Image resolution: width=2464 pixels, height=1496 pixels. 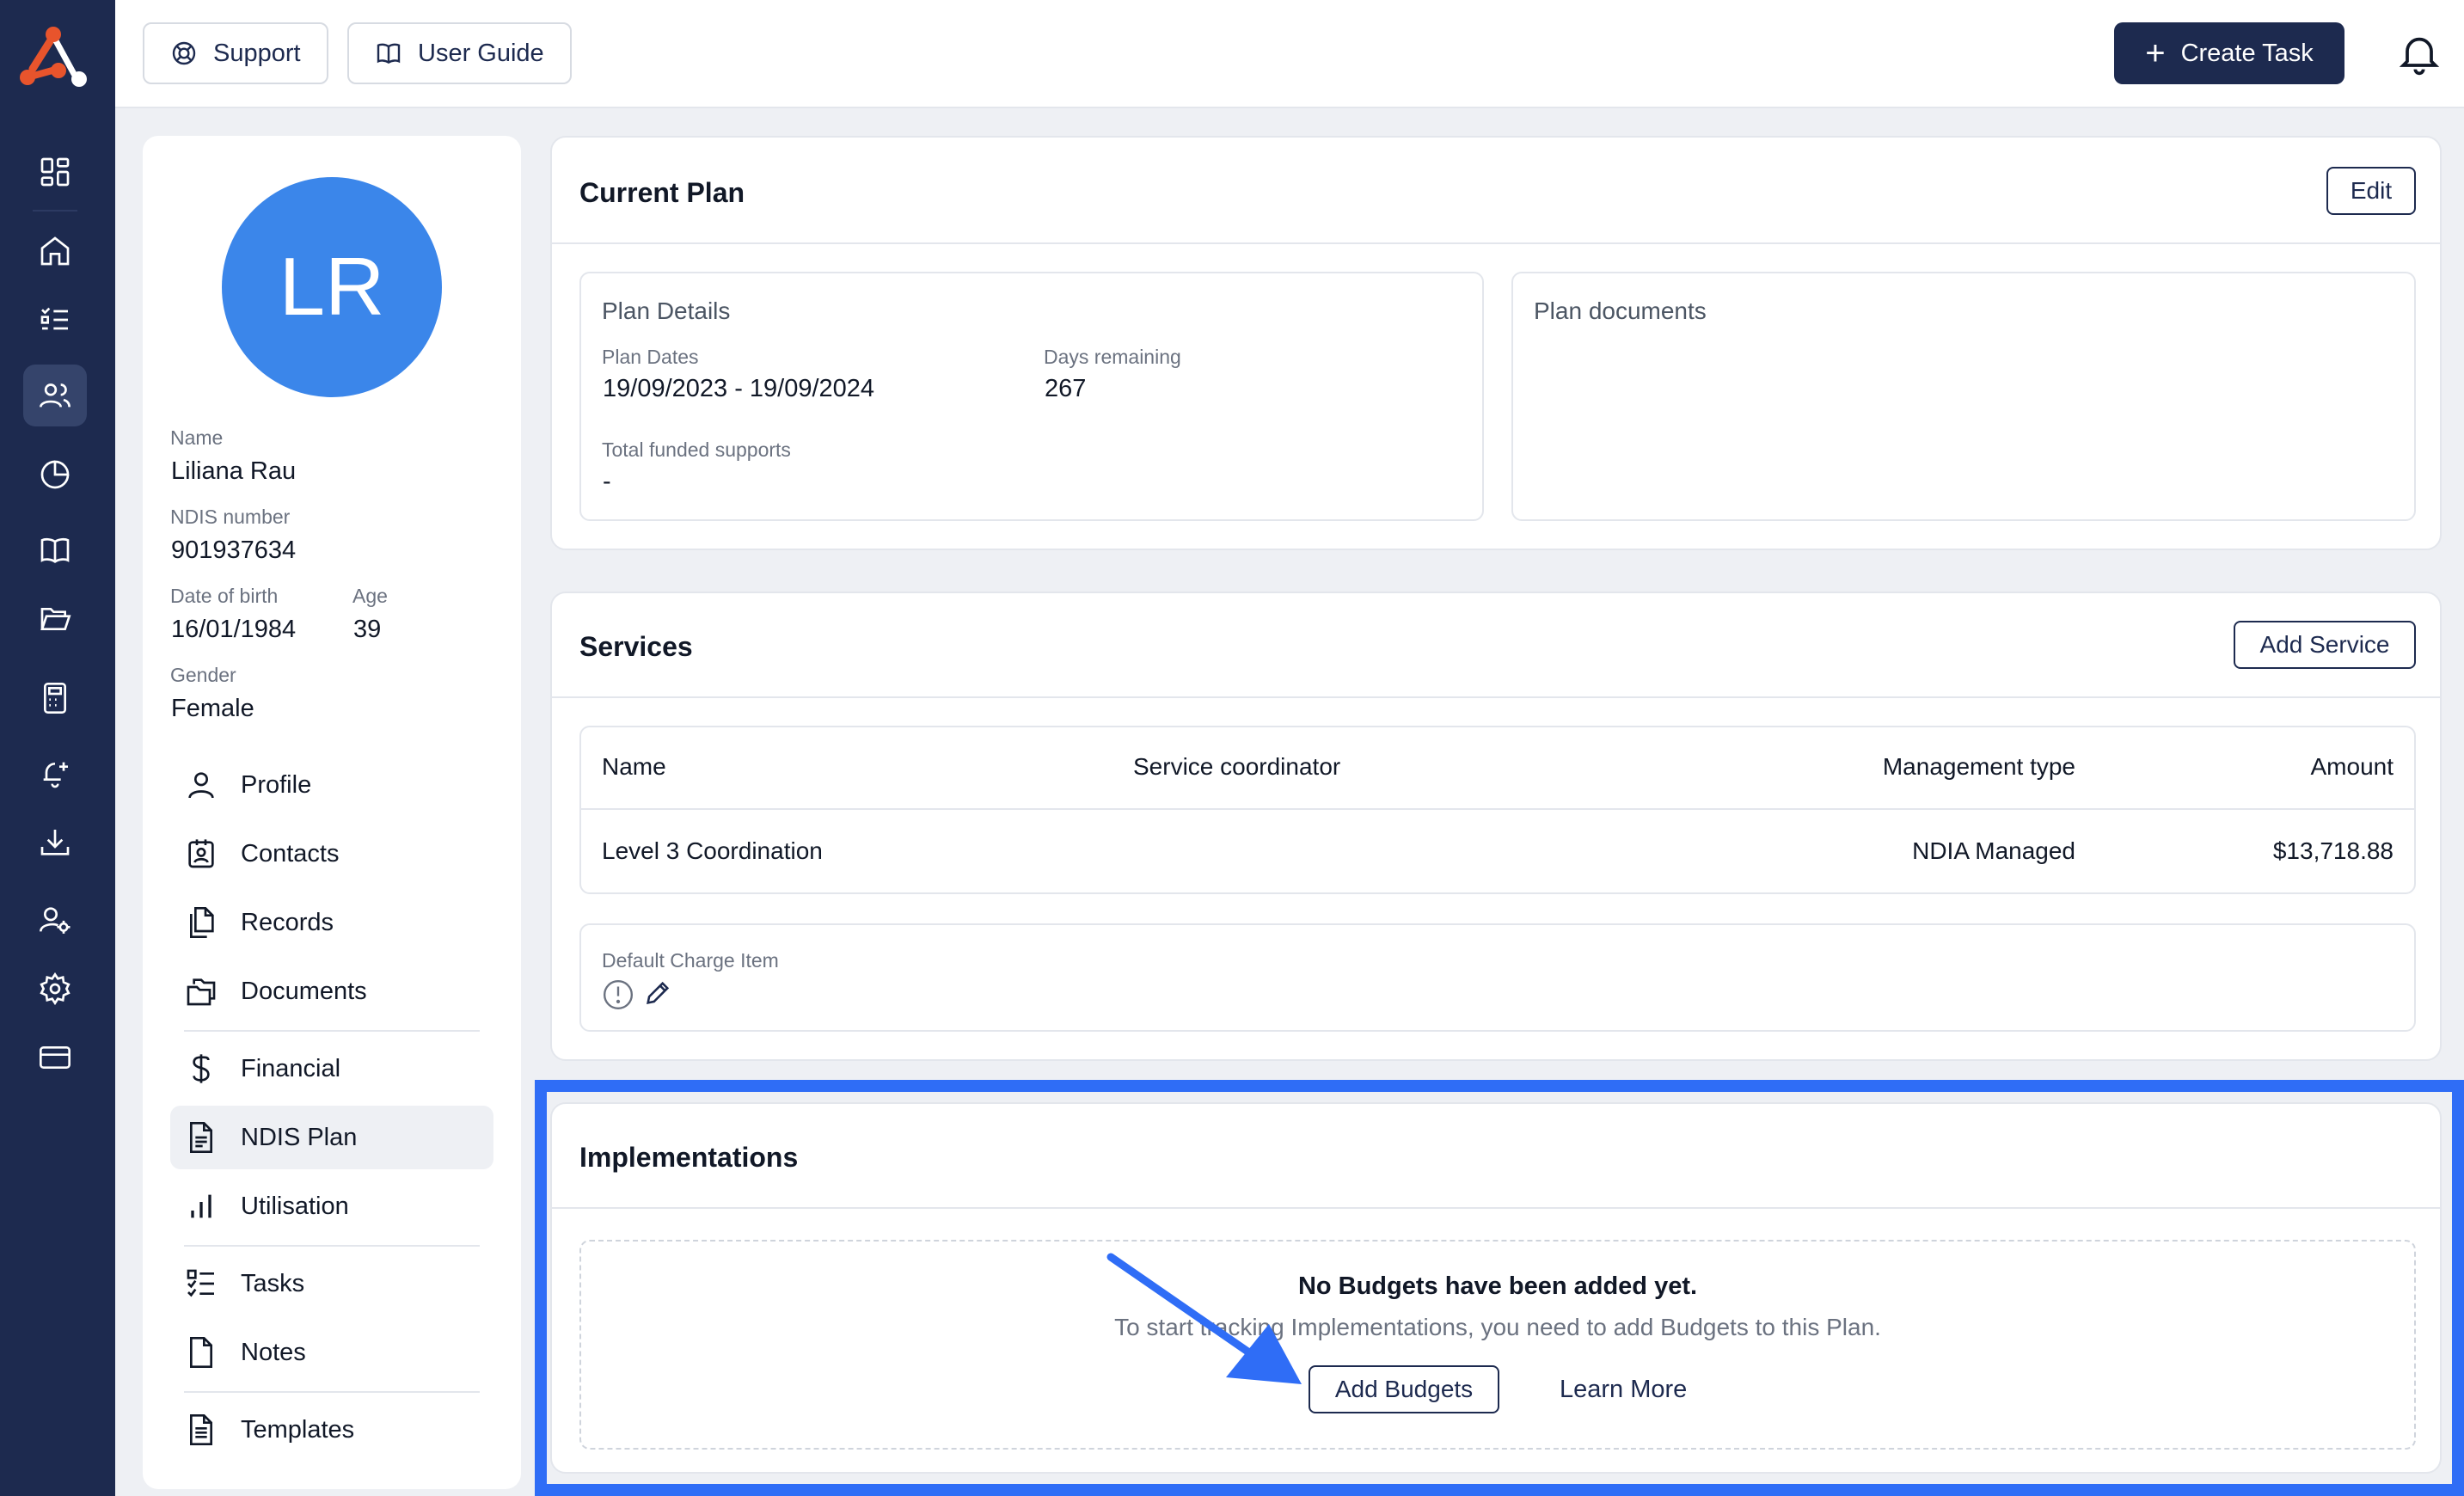 I want to click on nav-utilisation: Utilisation, so click(x=331, y=1206).